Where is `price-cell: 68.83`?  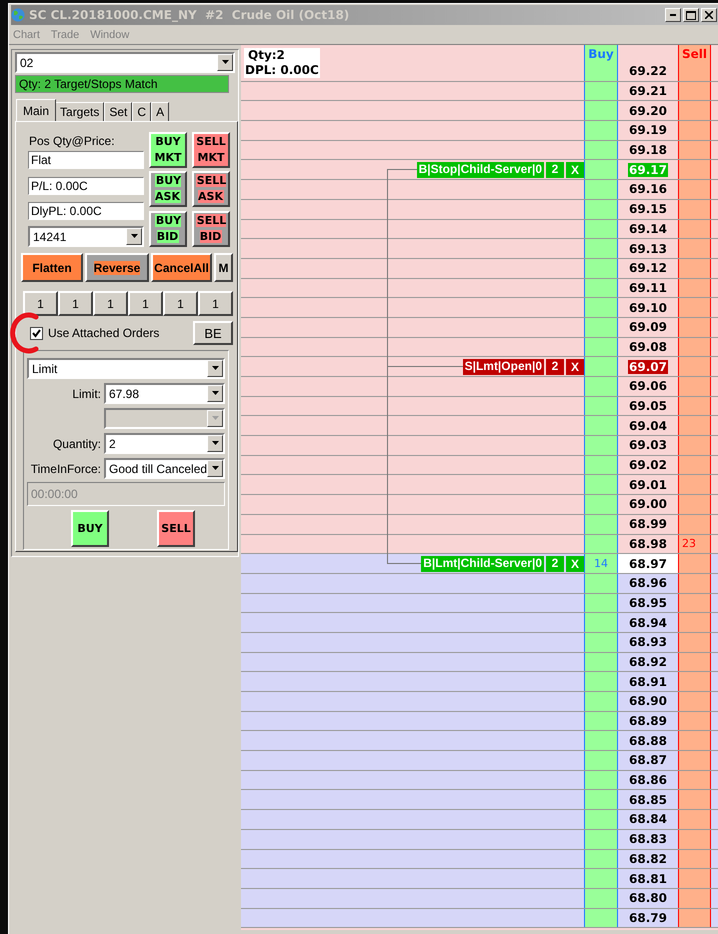 price-cell: 68.83 is located at coordinates (648, 839).